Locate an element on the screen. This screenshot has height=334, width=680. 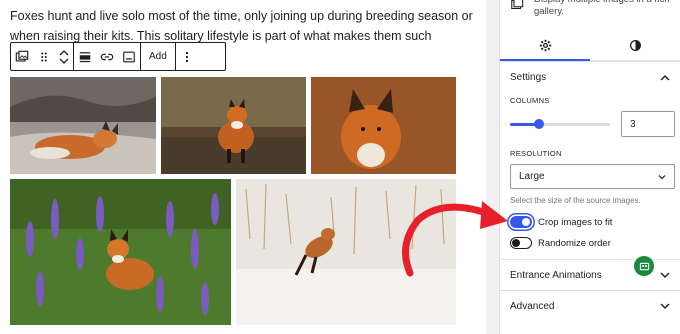
sidebar-tabs is located at coordinates (590, 45).